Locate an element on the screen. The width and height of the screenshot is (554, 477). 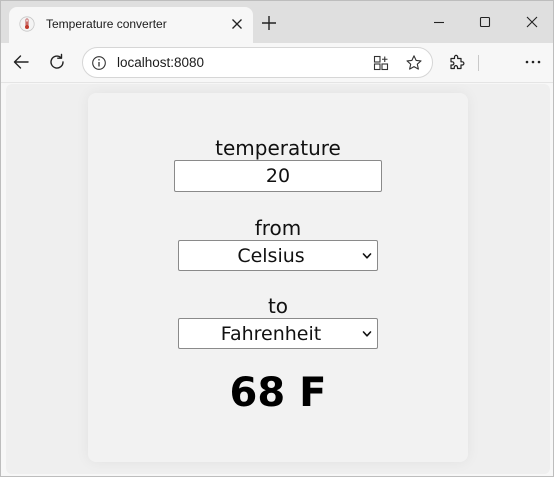
more-icon is located at coordinates (533, 62).